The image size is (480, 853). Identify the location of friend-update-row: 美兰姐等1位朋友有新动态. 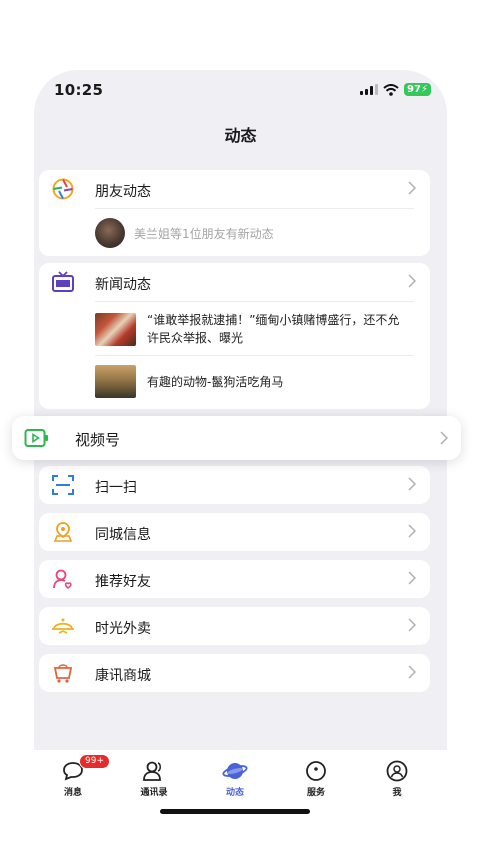
(184, 233).